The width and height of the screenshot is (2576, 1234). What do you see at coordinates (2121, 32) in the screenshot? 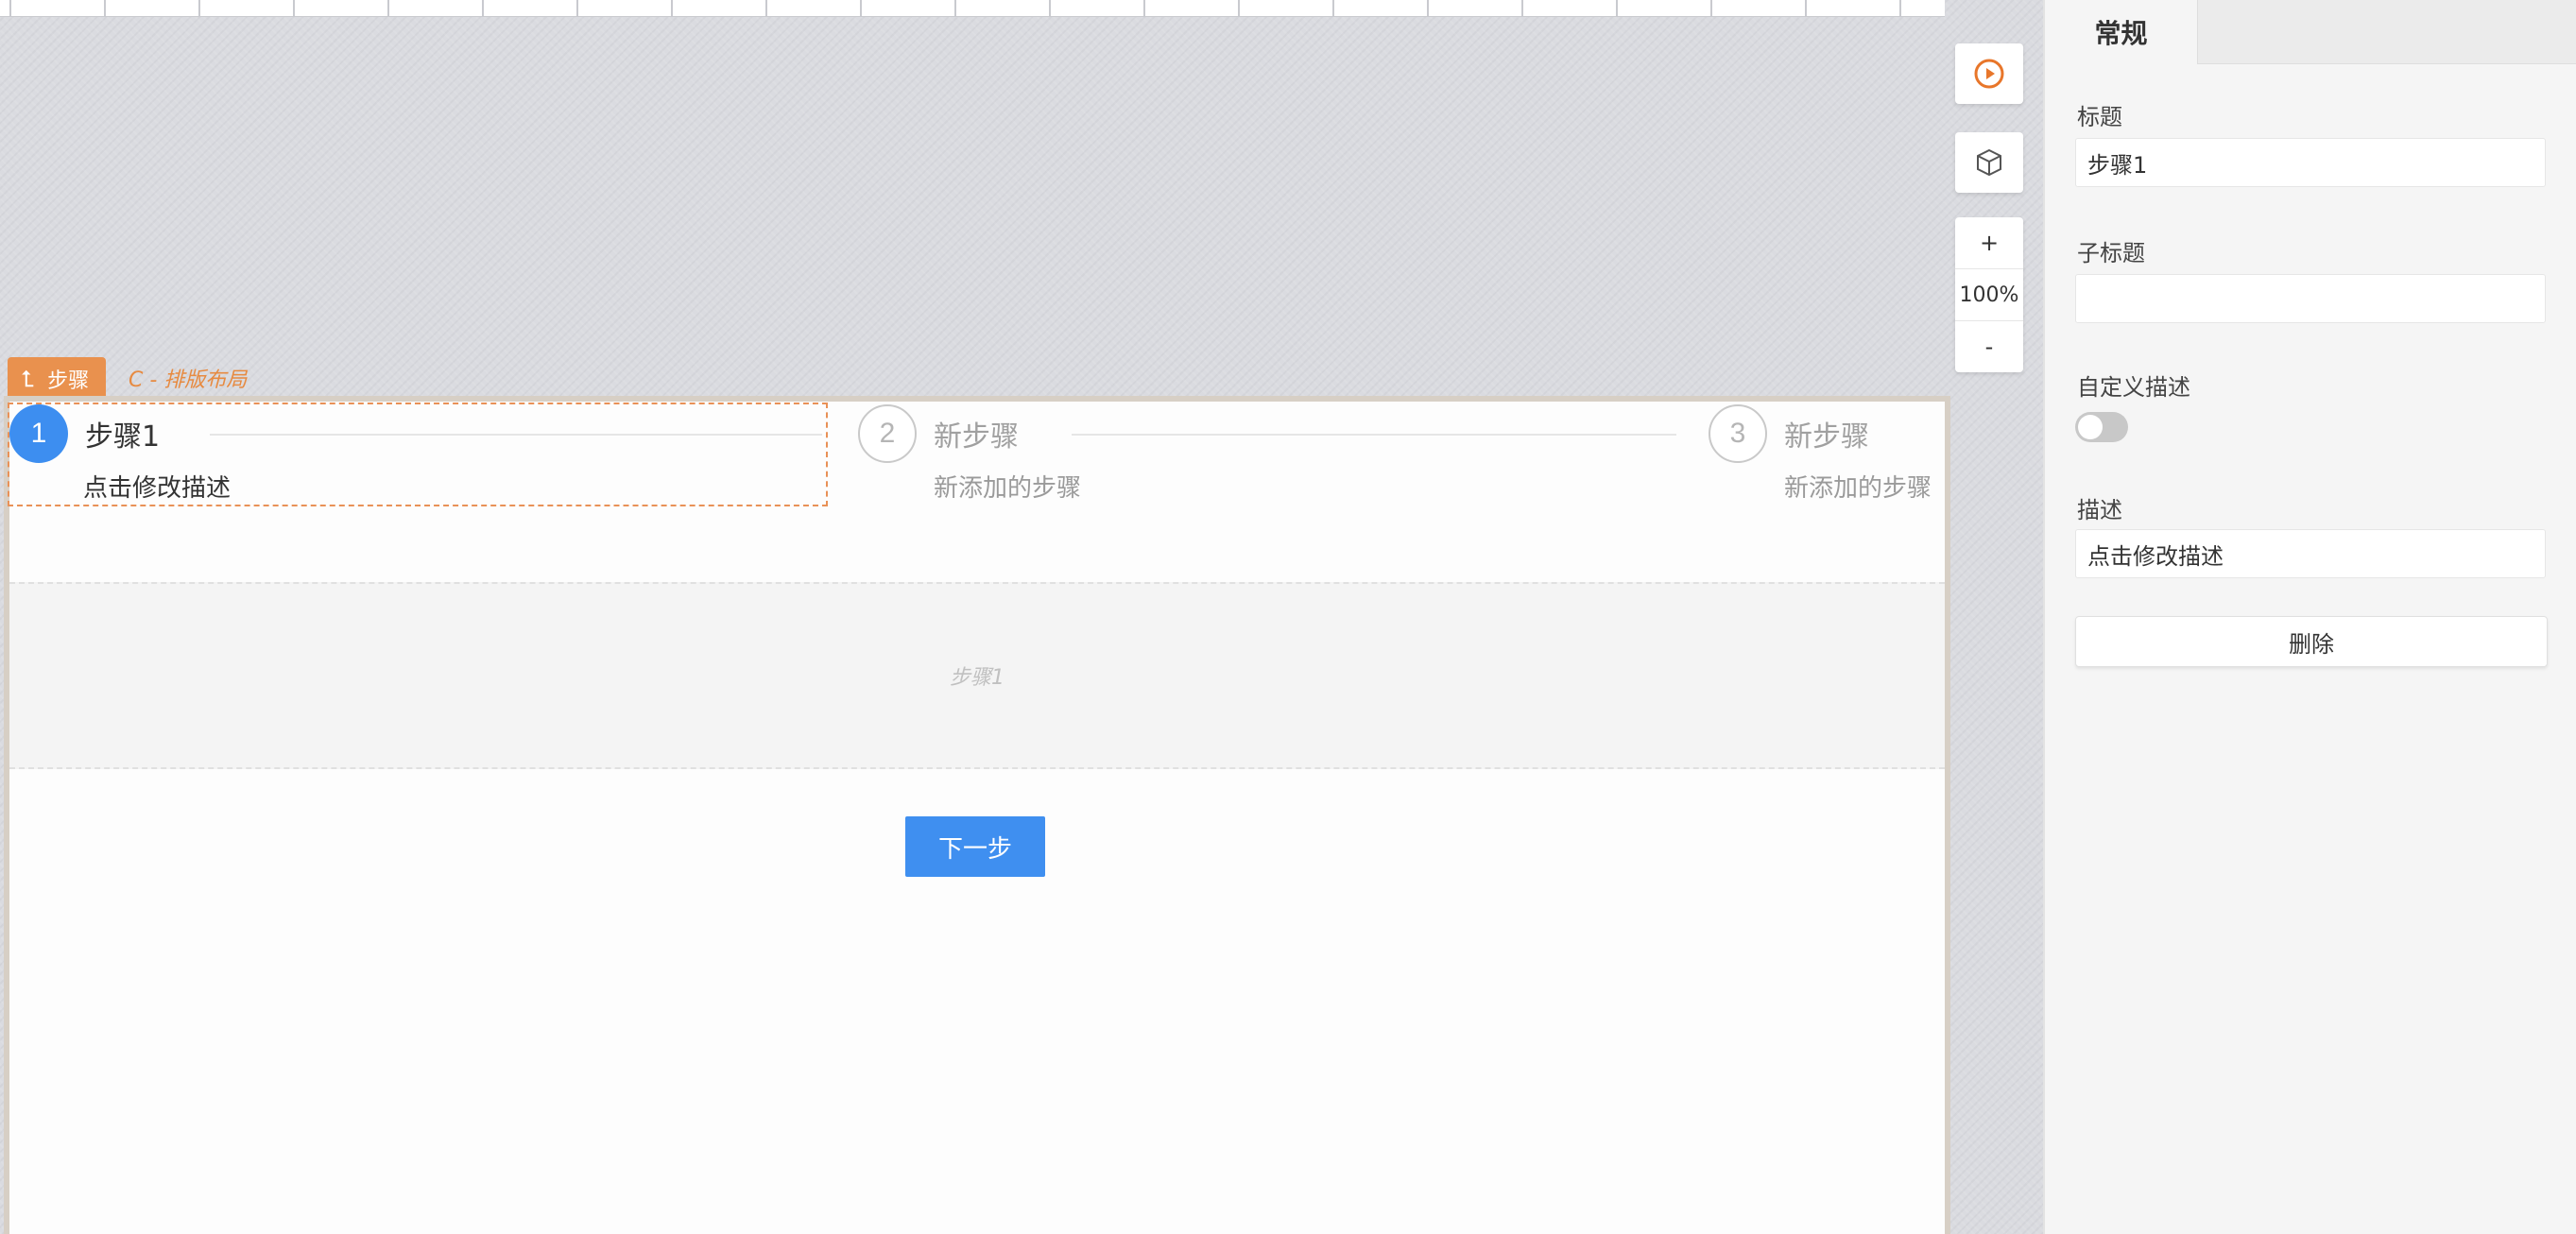
I see `tab-general: 常规` at bounding box center [2121, 32].